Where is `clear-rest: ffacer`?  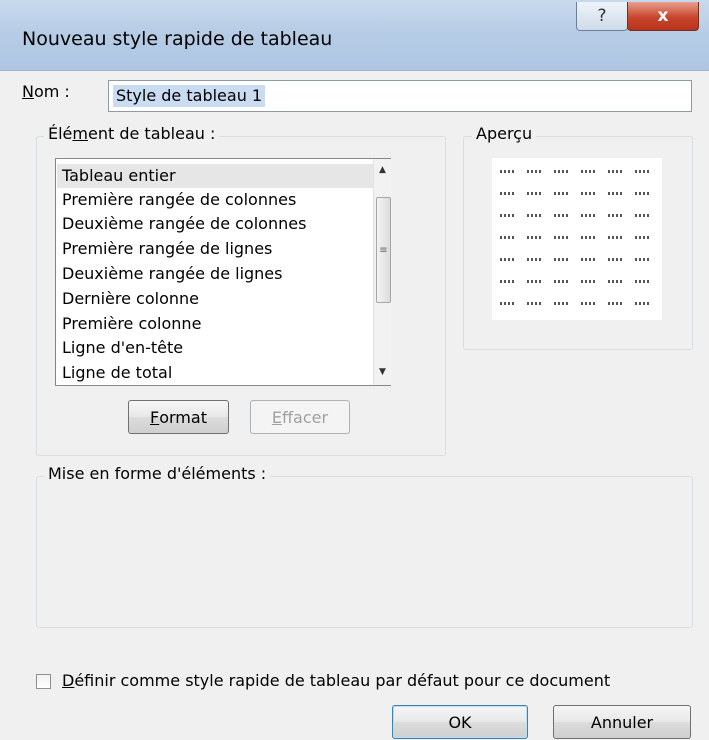
clear-rest: ffacer is located at coordinates (305, 417).